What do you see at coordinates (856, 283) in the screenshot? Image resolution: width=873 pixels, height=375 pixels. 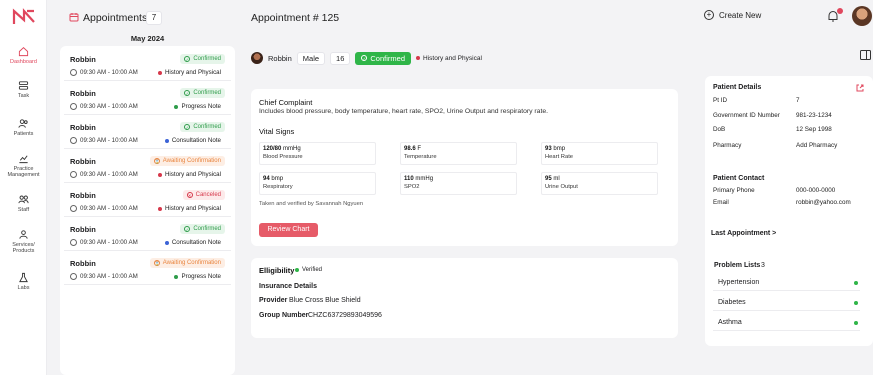 I see `problem-status-dot` at bounding box center [856, 283].